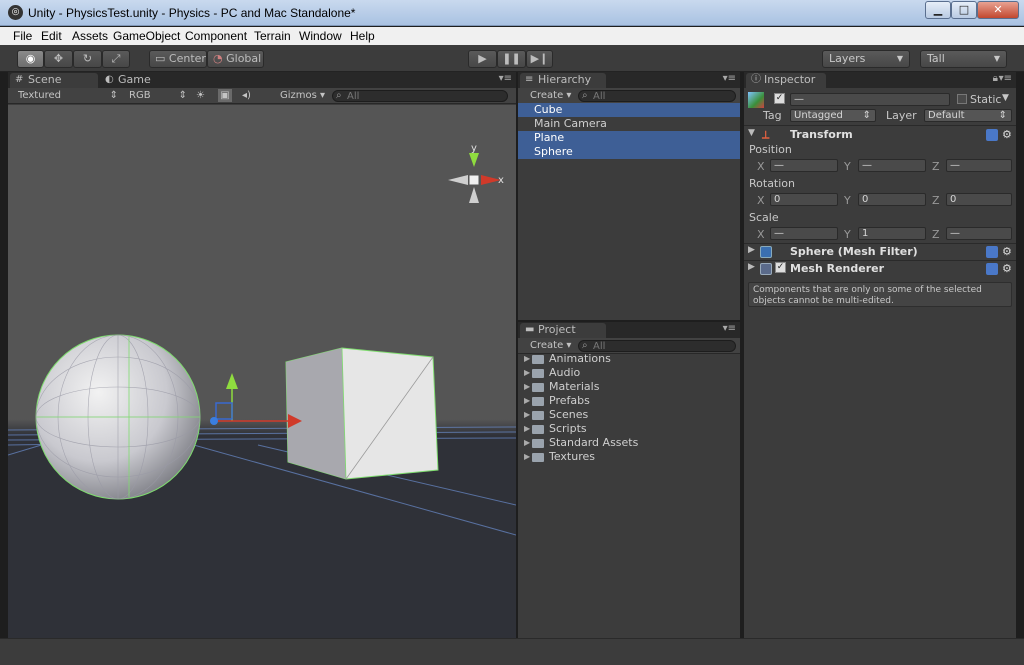 This screenshot has width=1024, height=665. Describe the element at coordinates (751, 133) in the screenshot. I see `collapse-arrow-icon: ▼` at that location.